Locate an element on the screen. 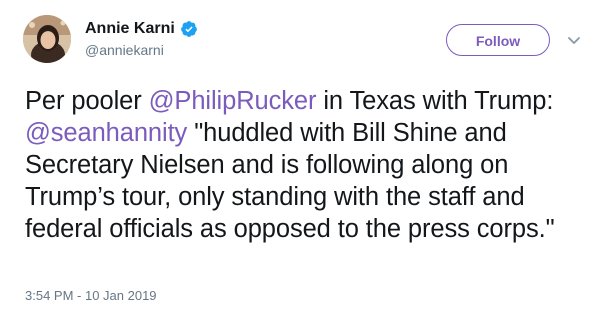  avatar is located at coordinates (47, 39).